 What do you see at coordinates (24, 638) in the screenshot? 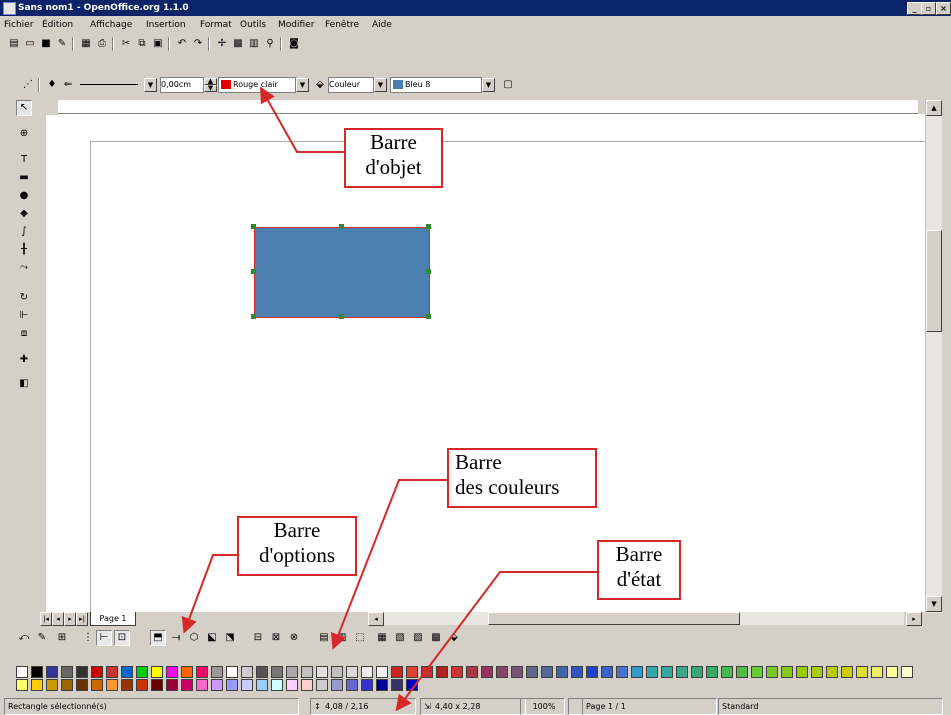
I see `rotation-mode-icon: ⤺` at bounding box center [24, 638].